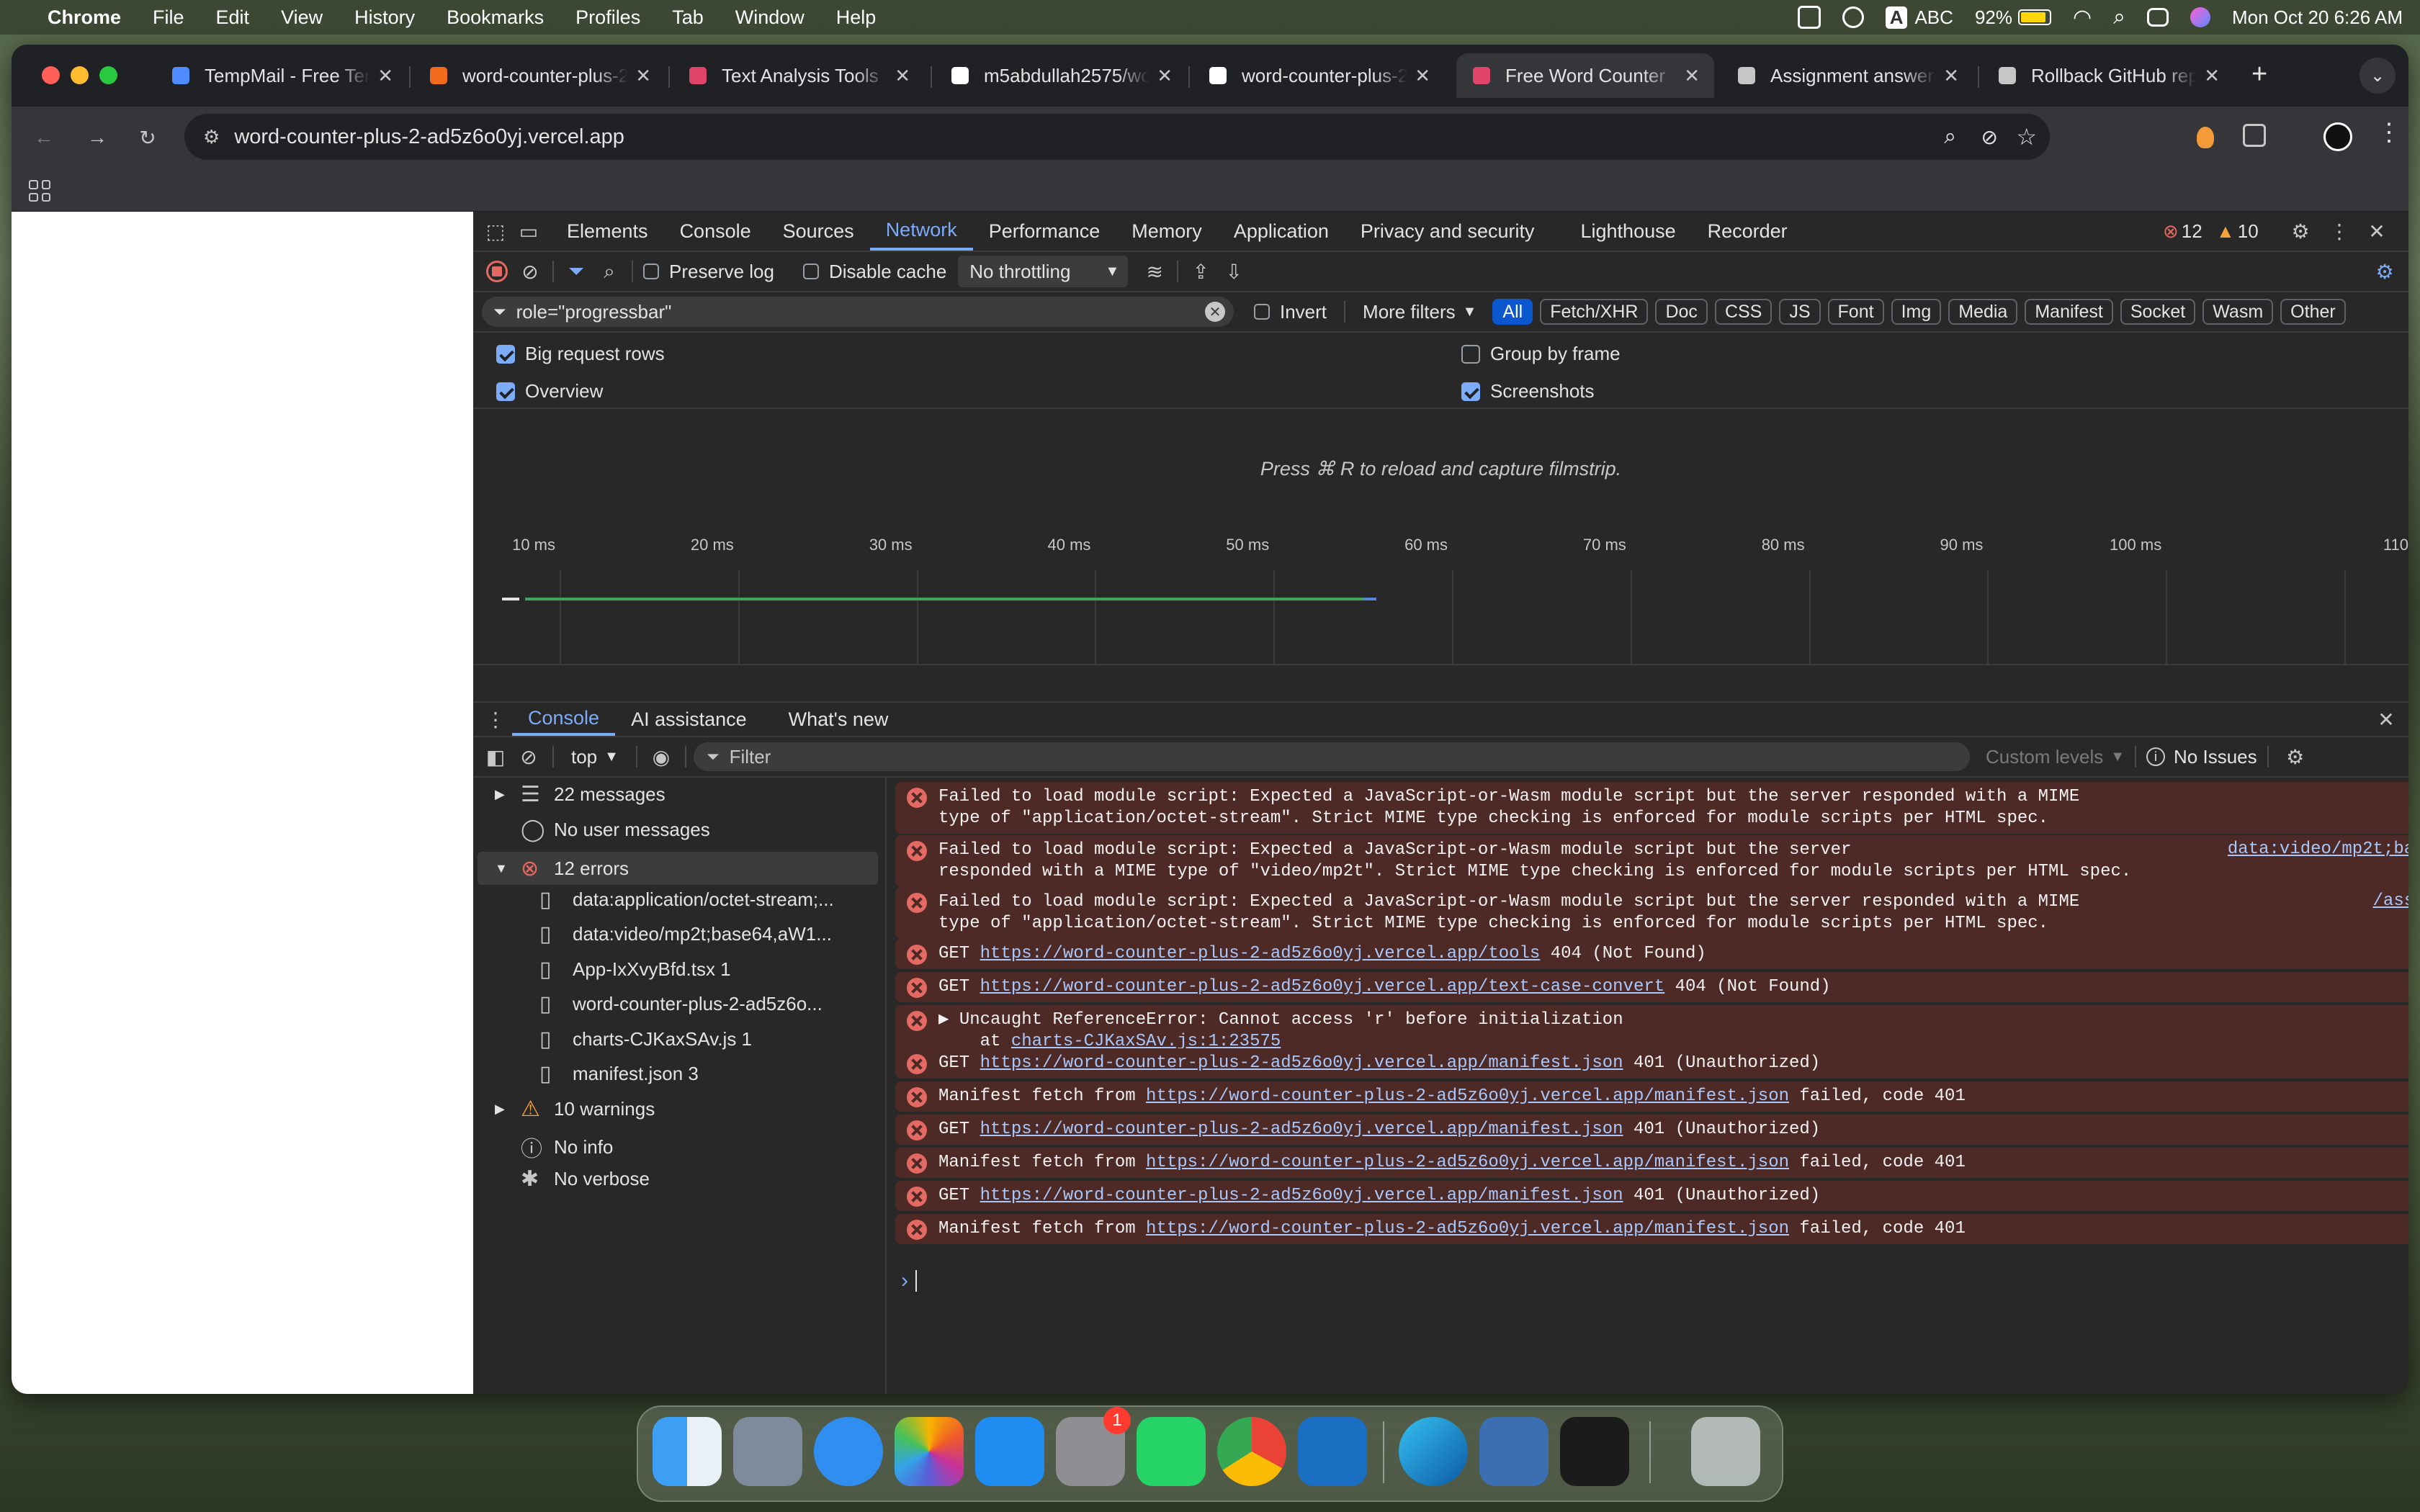 Image resolution: width=2420 pixels, height=1512 pixels. I want to click on eye-off-icon: ⊘, so click(1989, 137).